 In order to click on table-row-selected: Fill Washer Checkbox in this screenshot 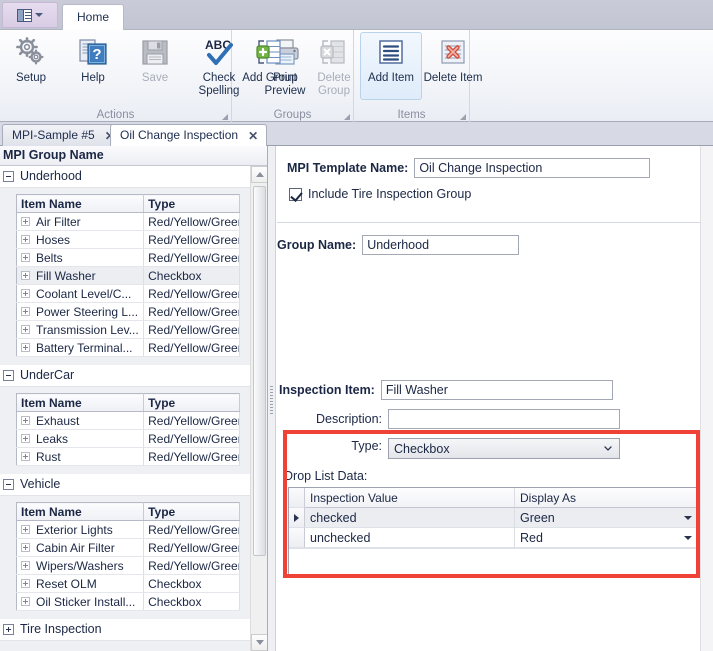, I will do `click(128, 275)`.